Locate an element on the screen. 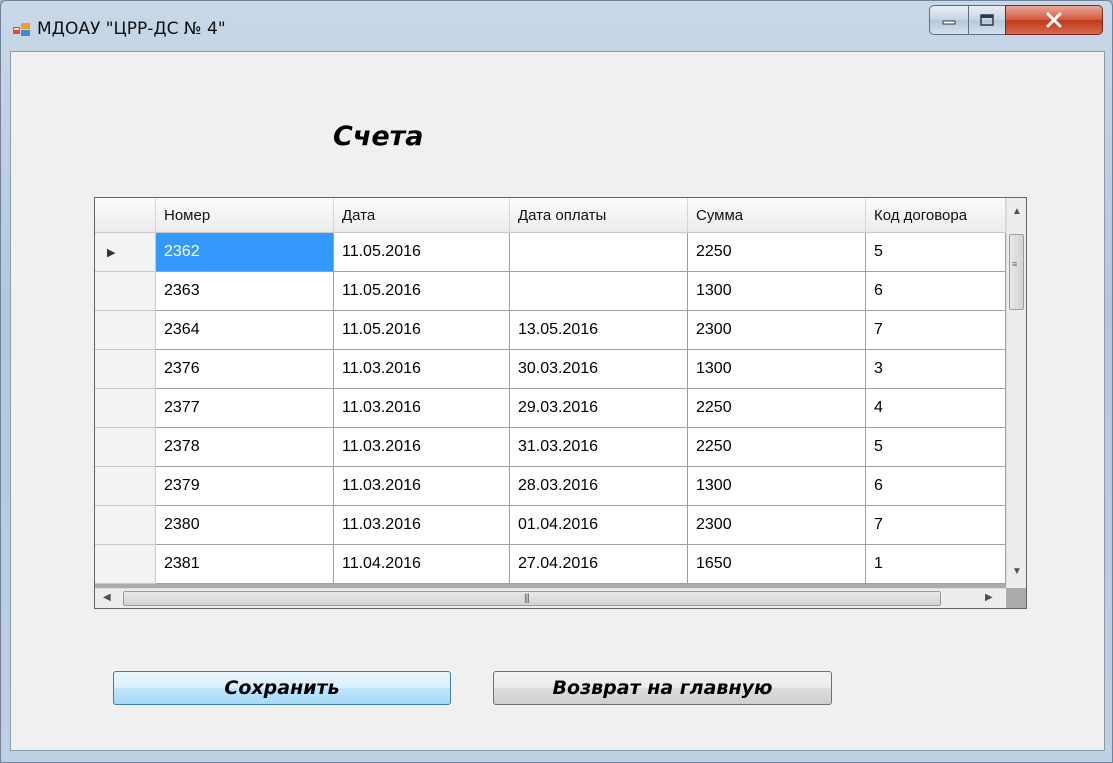 The width and height of the screenshot is (1113, 763). column-header-contract-code: Код договора is located at coordinates (936, 215).